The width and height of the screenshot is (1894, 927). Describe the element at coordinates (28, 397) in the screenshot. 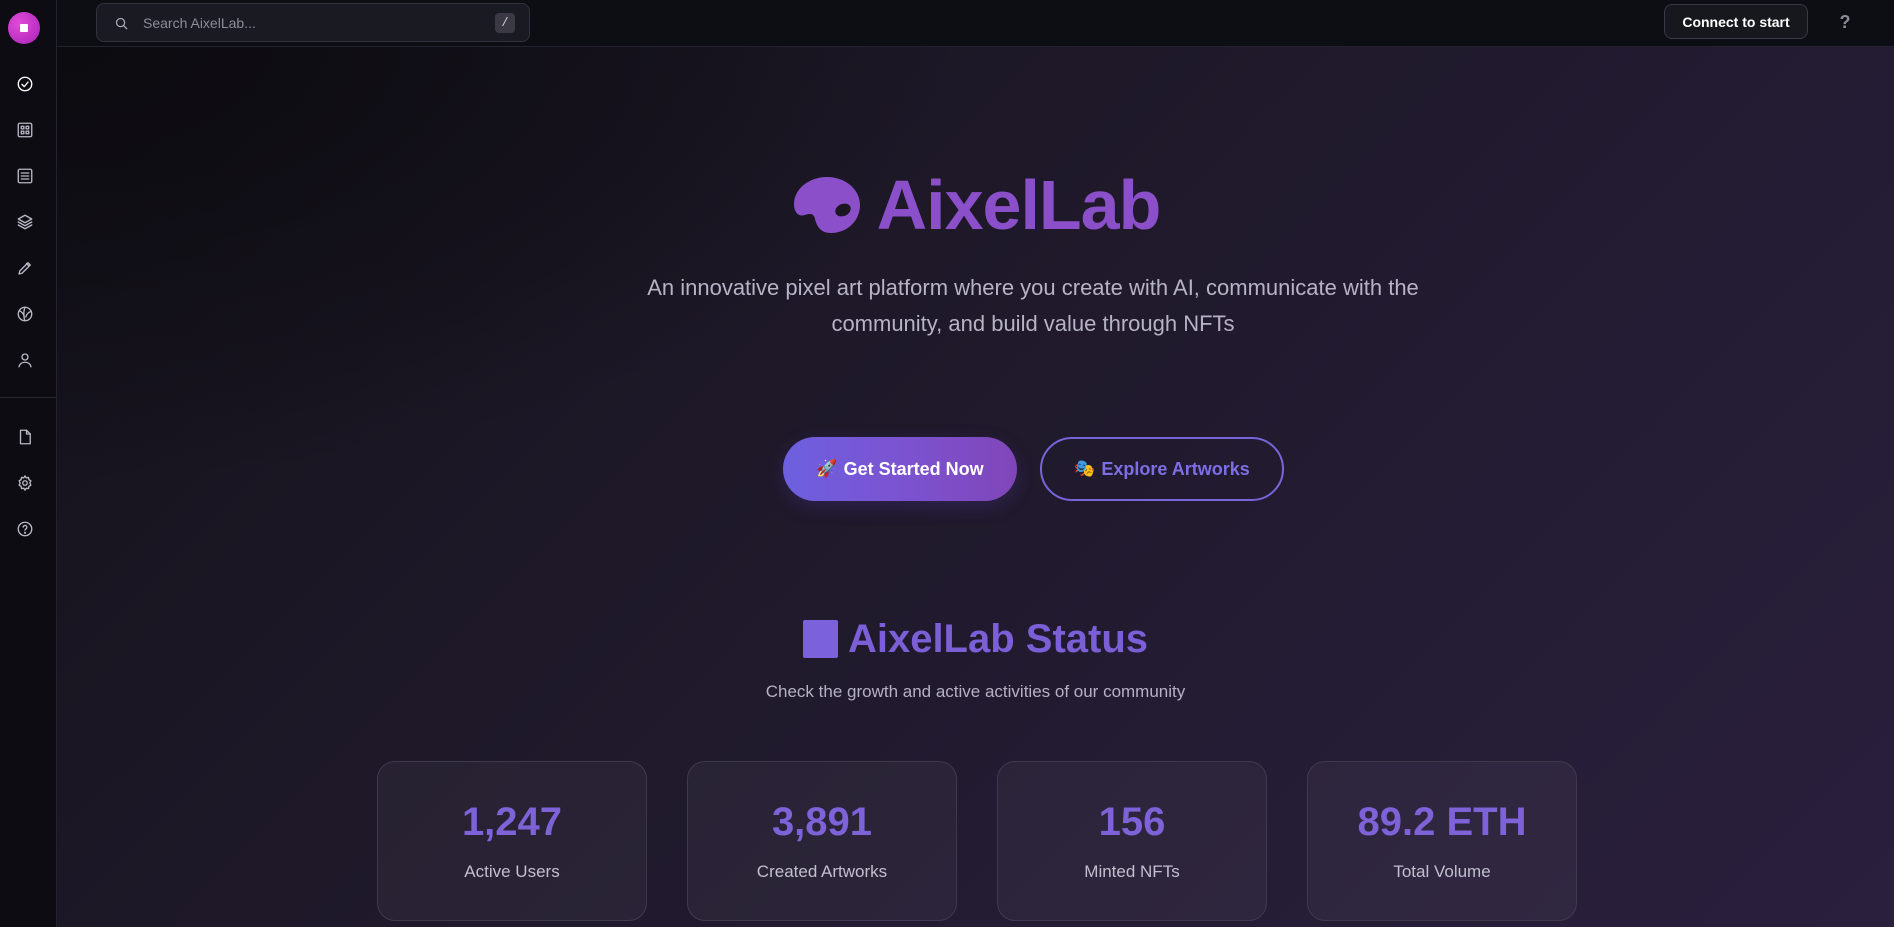

I see `sidebar-divider` at that location.